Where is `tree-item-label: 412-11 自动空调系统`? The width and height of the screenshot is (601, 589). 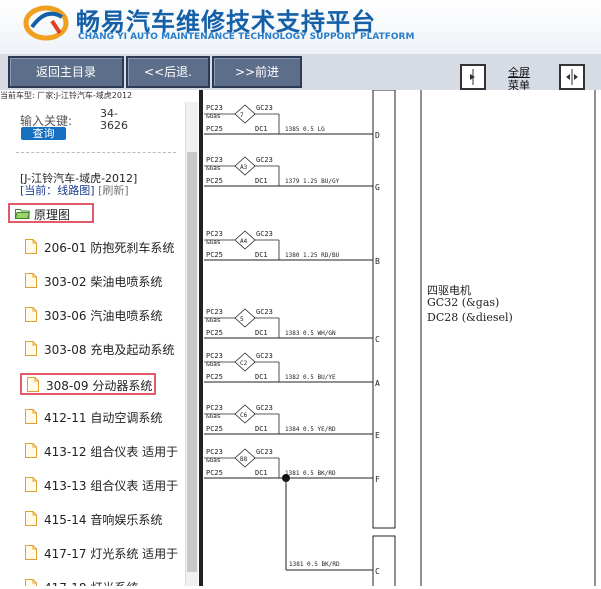
tree-item-label: 412-11 自动空调系统 is located at coordinates (103, 418).